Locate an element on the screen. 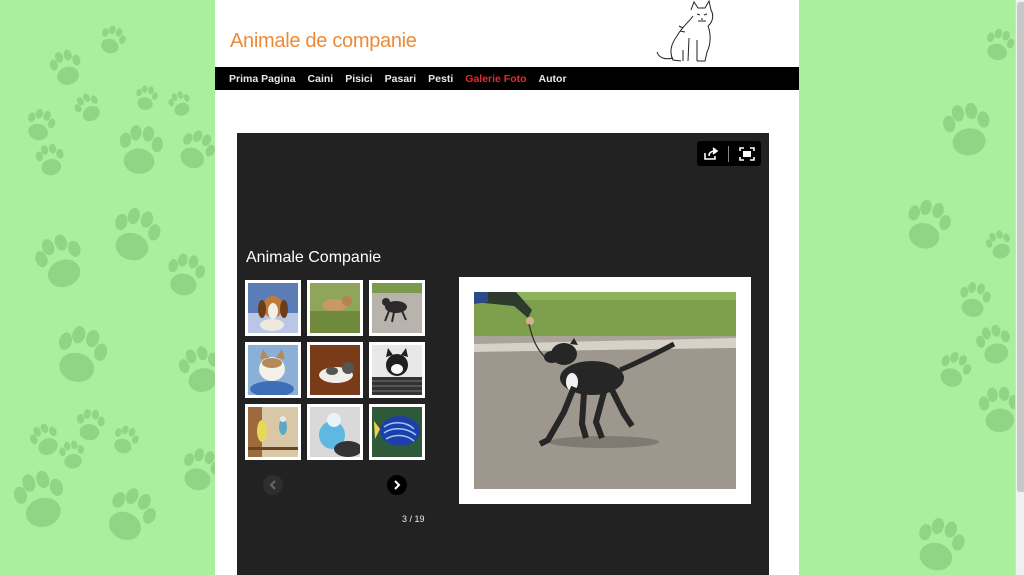  thumbnail-cat-lying is located at coordinates (335, 370).